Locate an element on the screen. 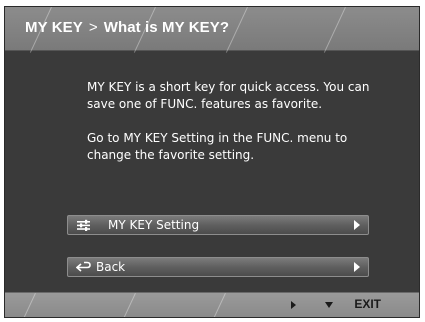 This screenshot has width=425, height=322. next-button is located at coordinates (293, 305).